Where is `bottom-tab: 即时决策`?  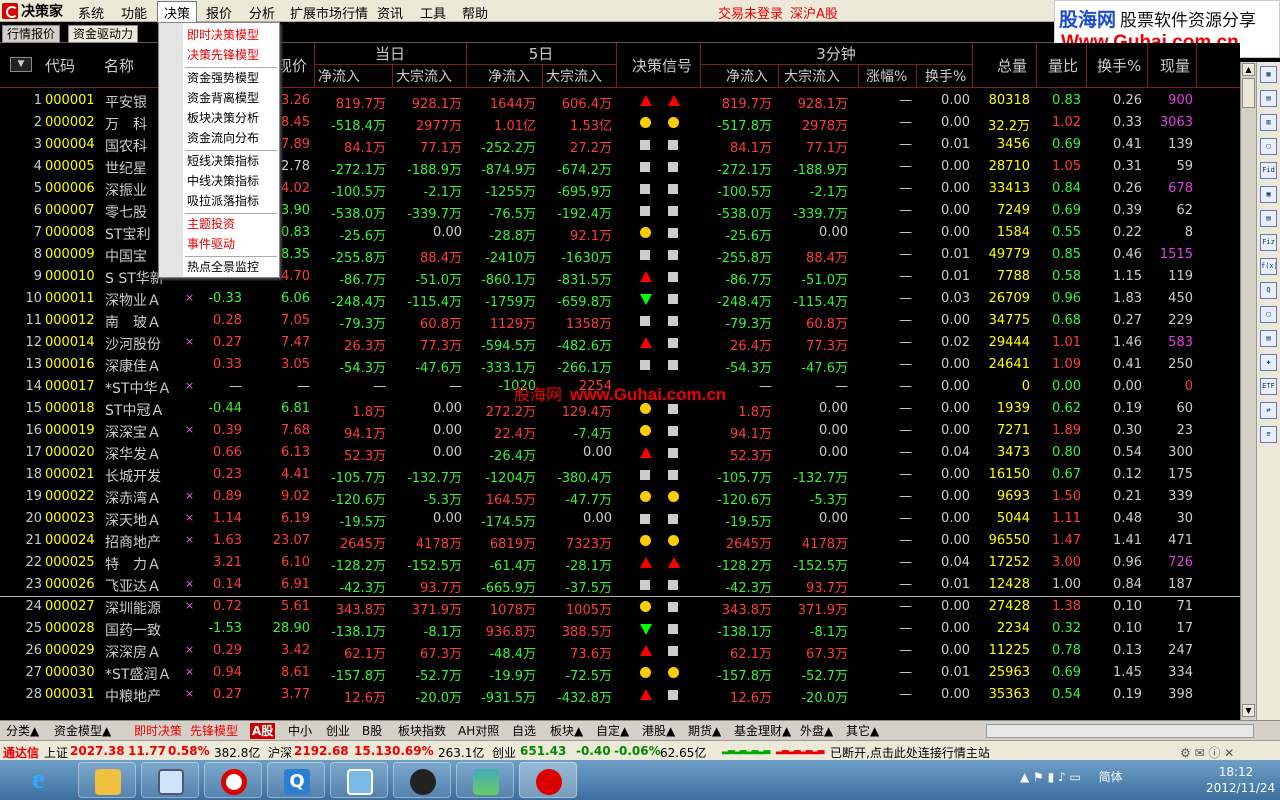 bottom-tab: 即时决策 is located at coordinates (158, 731).